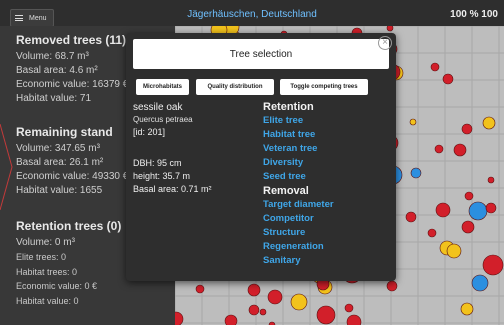  Describe the element at coordinates (57, 286) in the screenshot. I see `retention-economic-value: Economic value: 0 €` at that location.